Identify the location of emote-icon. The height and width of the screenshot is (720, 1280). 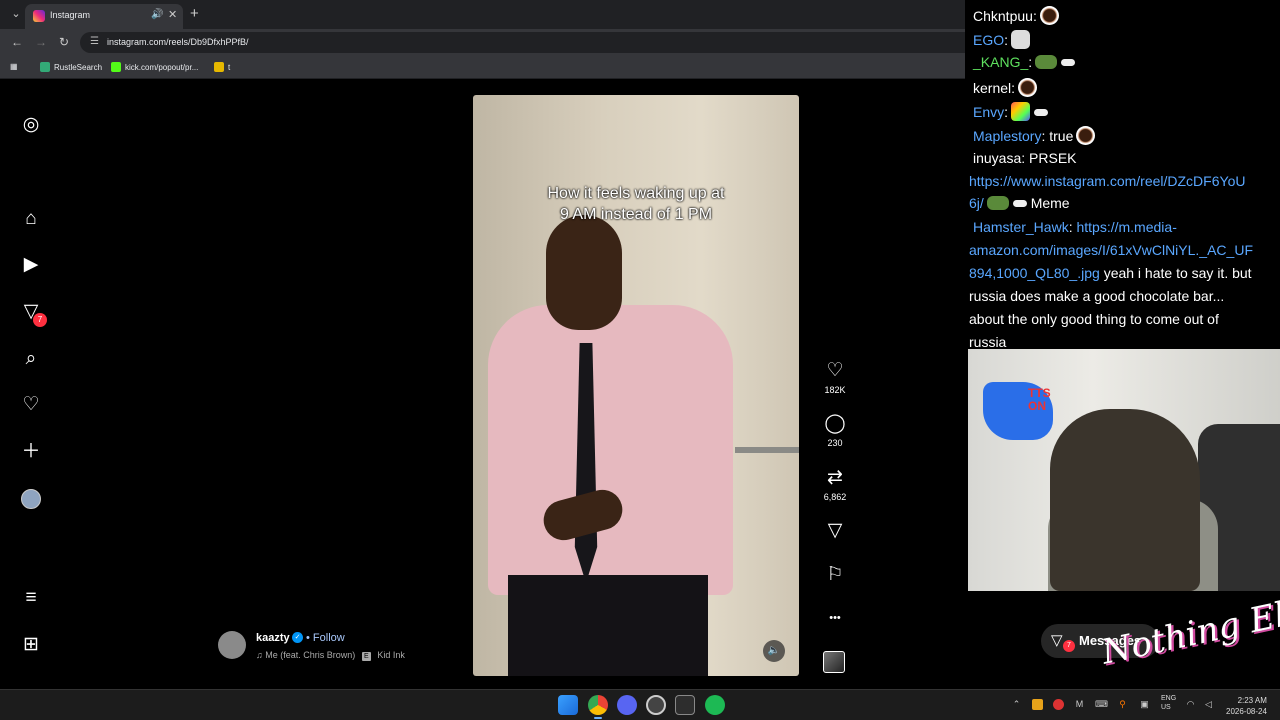
(1049, 15).